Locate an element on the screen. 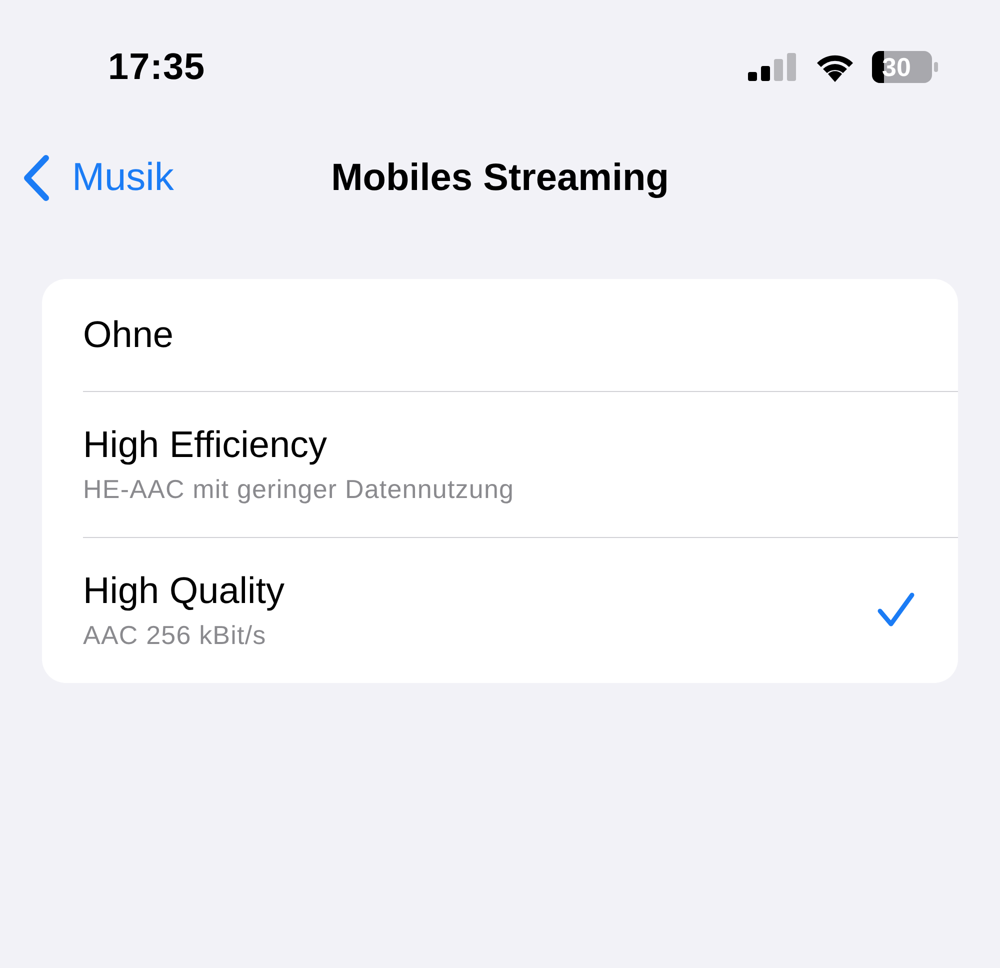 The image size is (1000, 968). chevron-left-icon is located at coordinates (37, 178).